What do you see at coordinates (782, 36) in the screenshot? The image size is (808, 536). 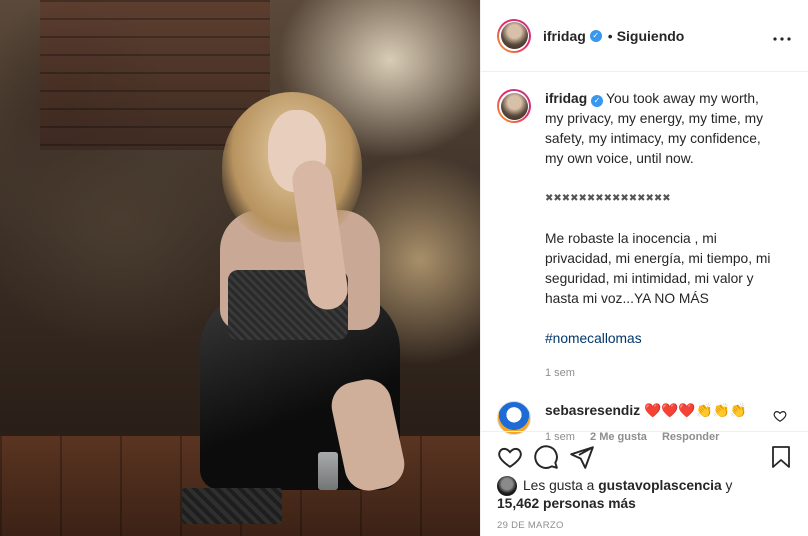 I see `more-icon` at bounding box center [782, 36].